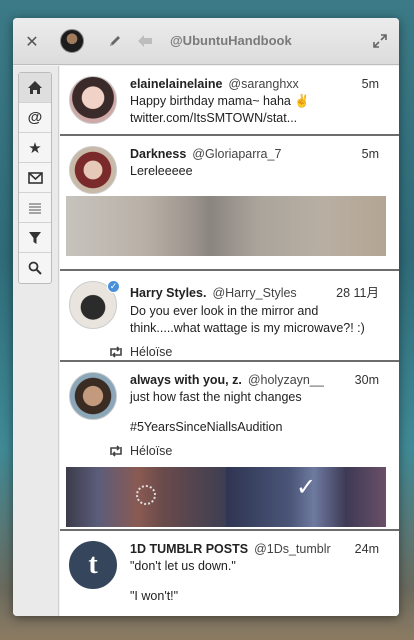  What do you see at coordinates (145, 43) in the screenshot?
I see `arrow-left-icon` at bounding box center [145, 43].